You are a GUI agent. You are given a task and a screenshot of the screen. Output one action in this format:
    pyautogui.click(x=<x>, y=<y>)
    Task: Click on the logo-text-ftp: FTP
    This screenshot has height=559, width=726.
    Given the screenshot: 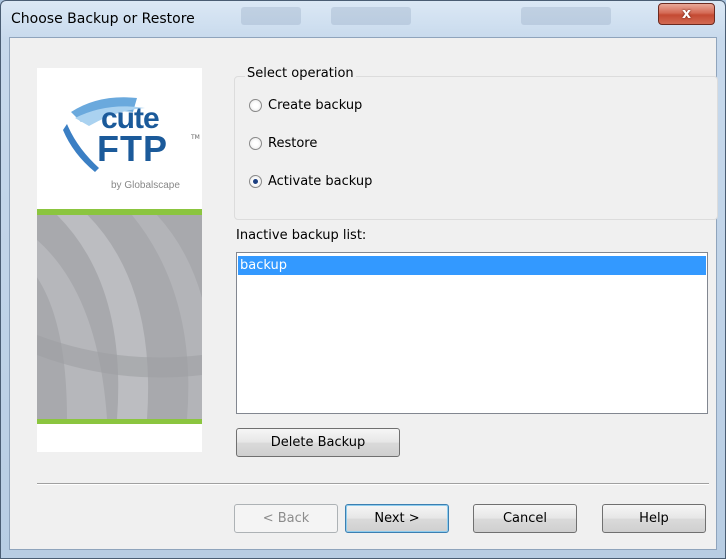 What is the action you would take?
    pyautogui.click(x=132, y=148)
    